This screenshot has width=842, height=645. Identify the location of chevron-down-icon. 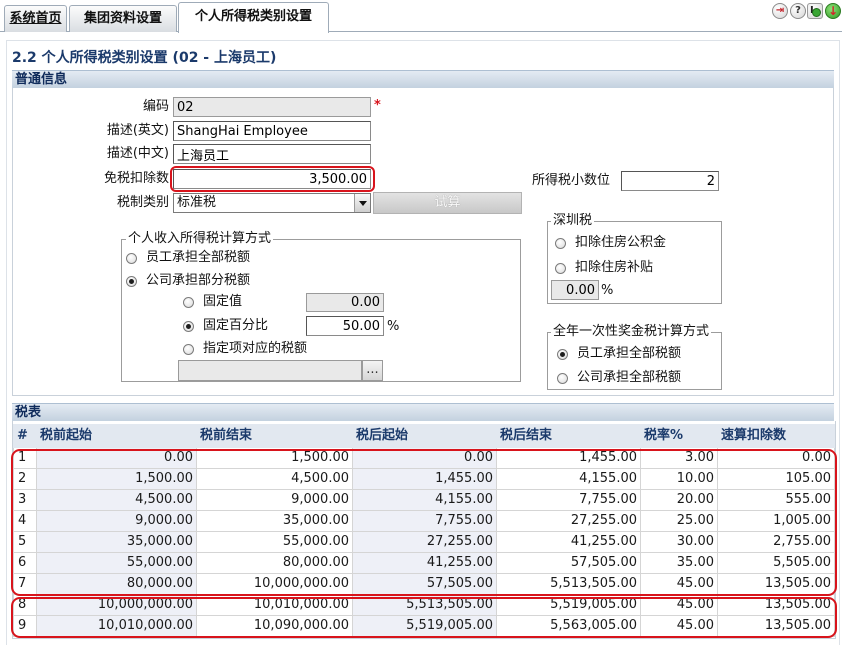
(362, 203).